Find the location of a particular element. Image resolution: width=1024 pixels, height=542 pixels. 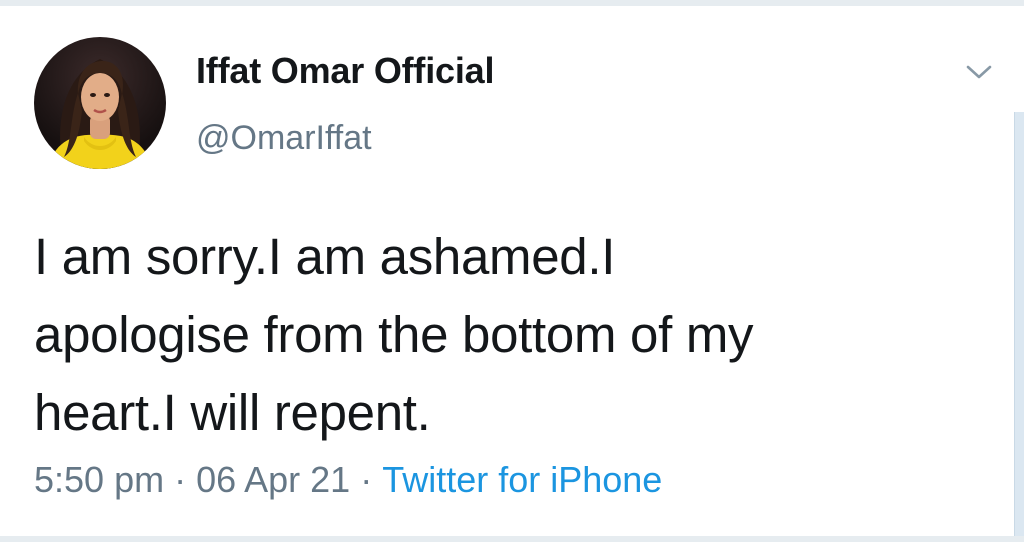

tweet-source-link: Twitter for iPhone is located at coordinates (522, 479).